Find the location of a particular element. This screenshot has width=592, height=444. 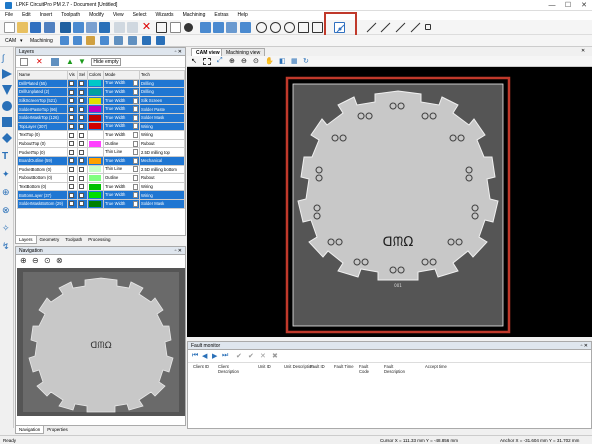

layer-row: TopLayer (307) True Width Wiring is located at coordinates (101, 126).